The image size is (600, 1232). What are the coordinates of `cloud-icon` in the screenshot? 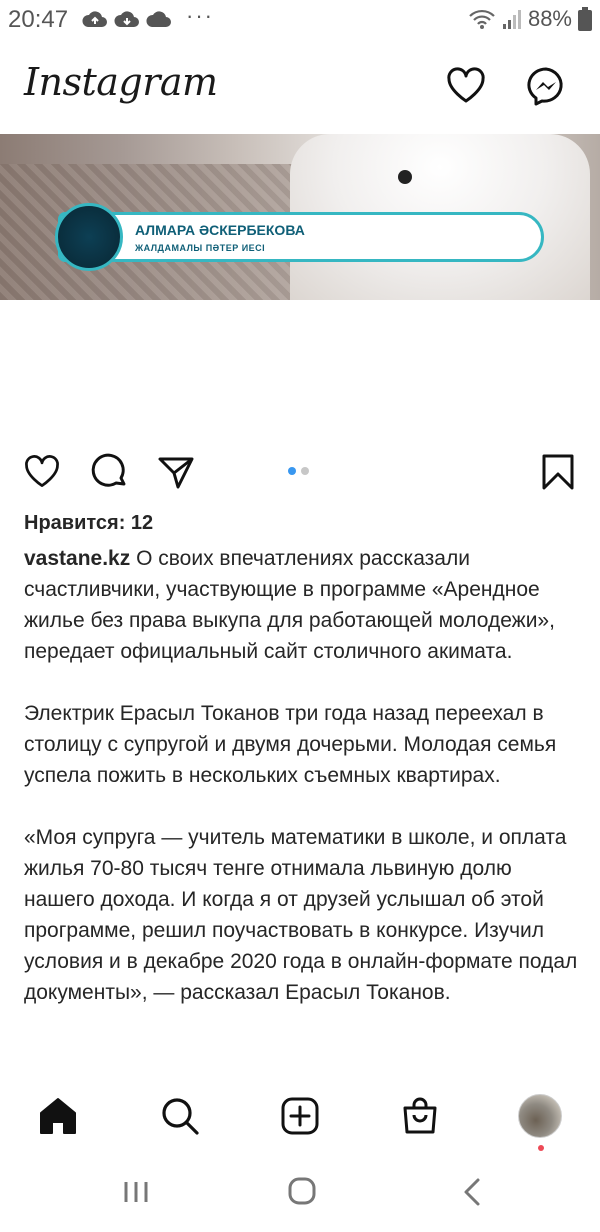 It's located at (158, 19).